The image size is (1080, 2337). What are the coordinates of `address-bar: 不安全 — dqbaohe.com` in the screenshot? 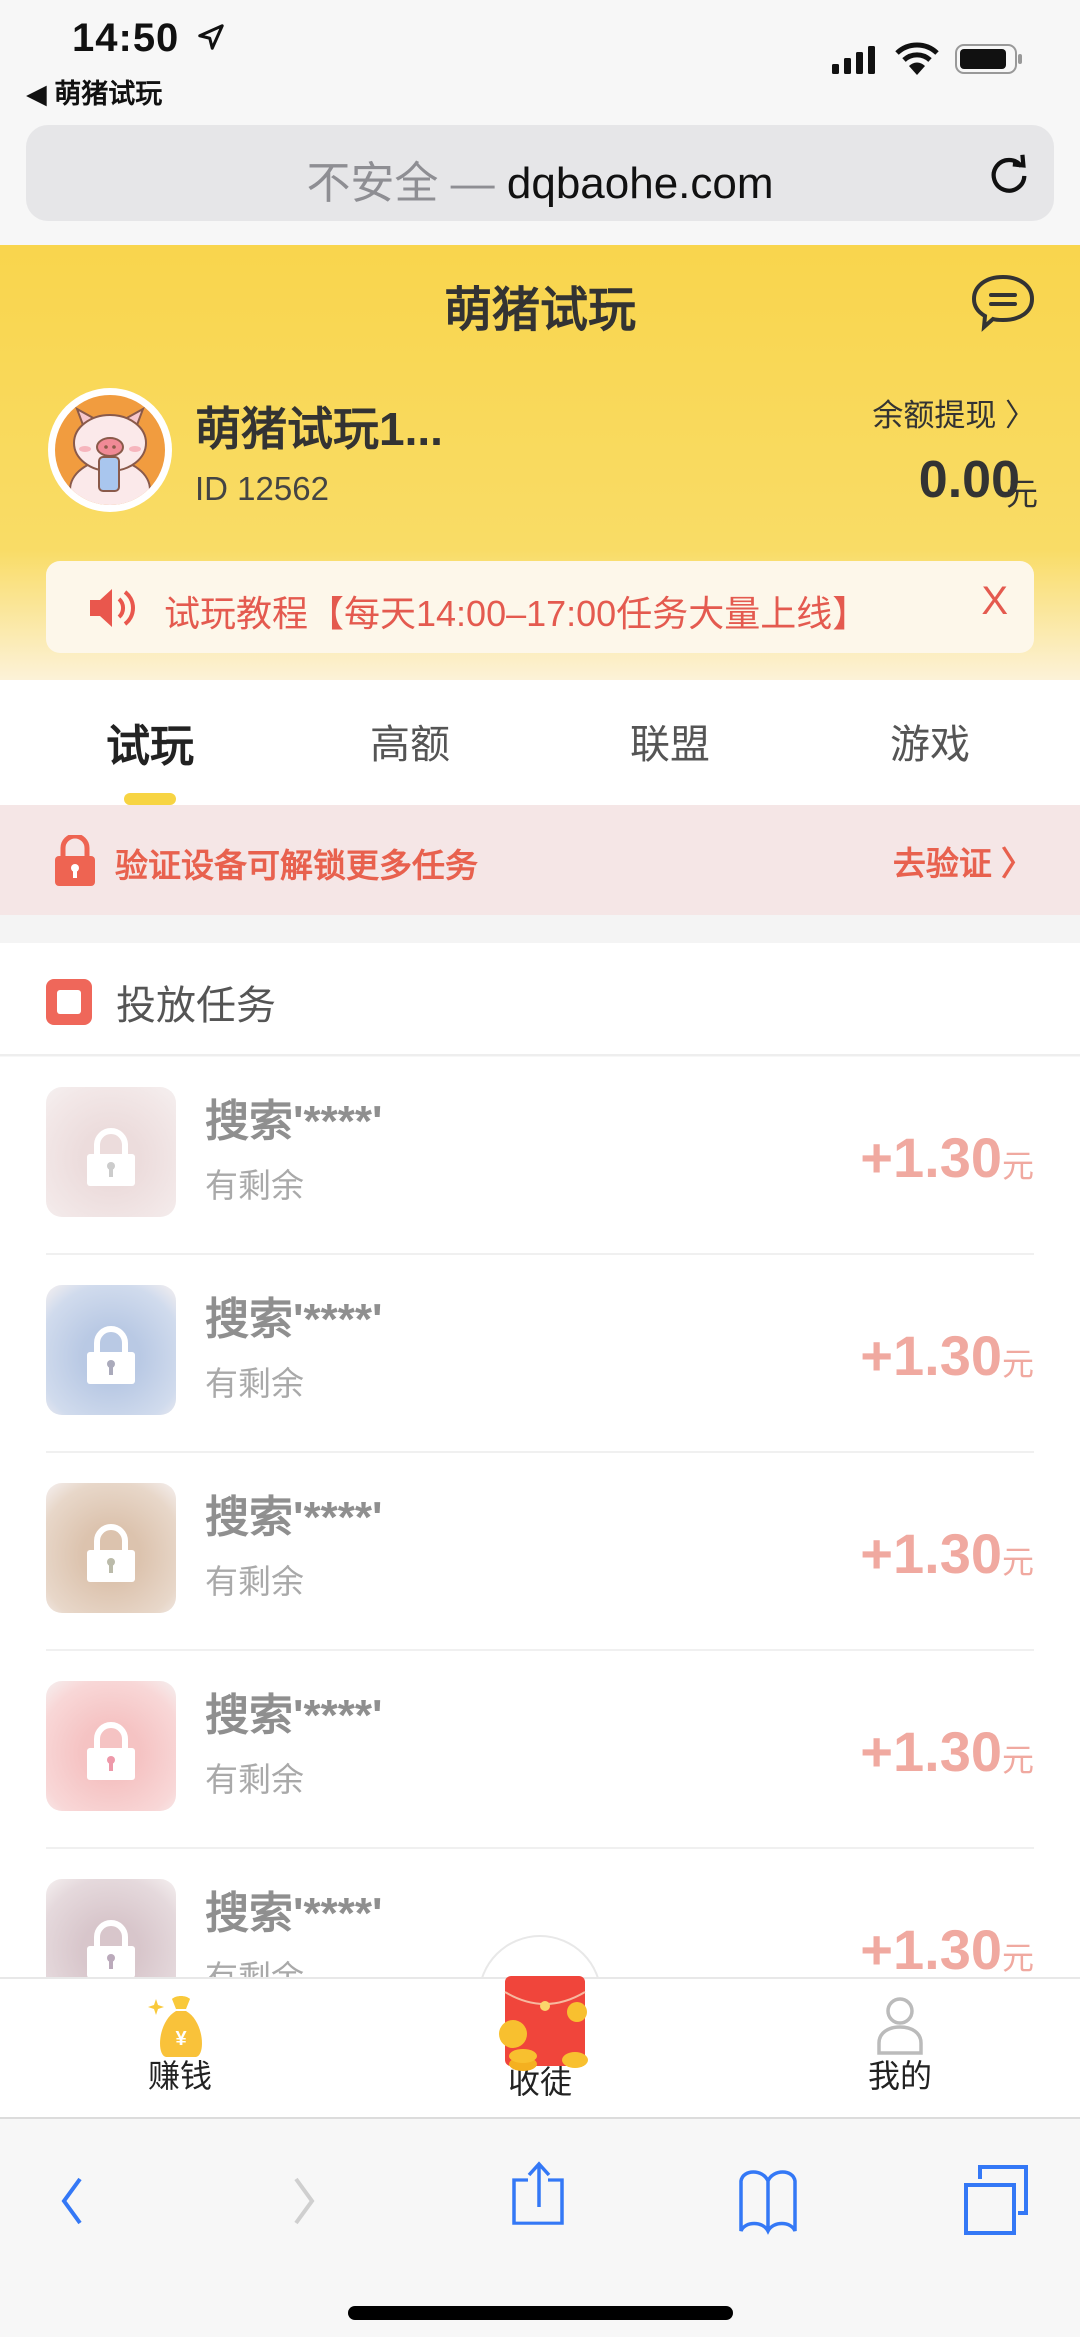 It's located at (540, 173).